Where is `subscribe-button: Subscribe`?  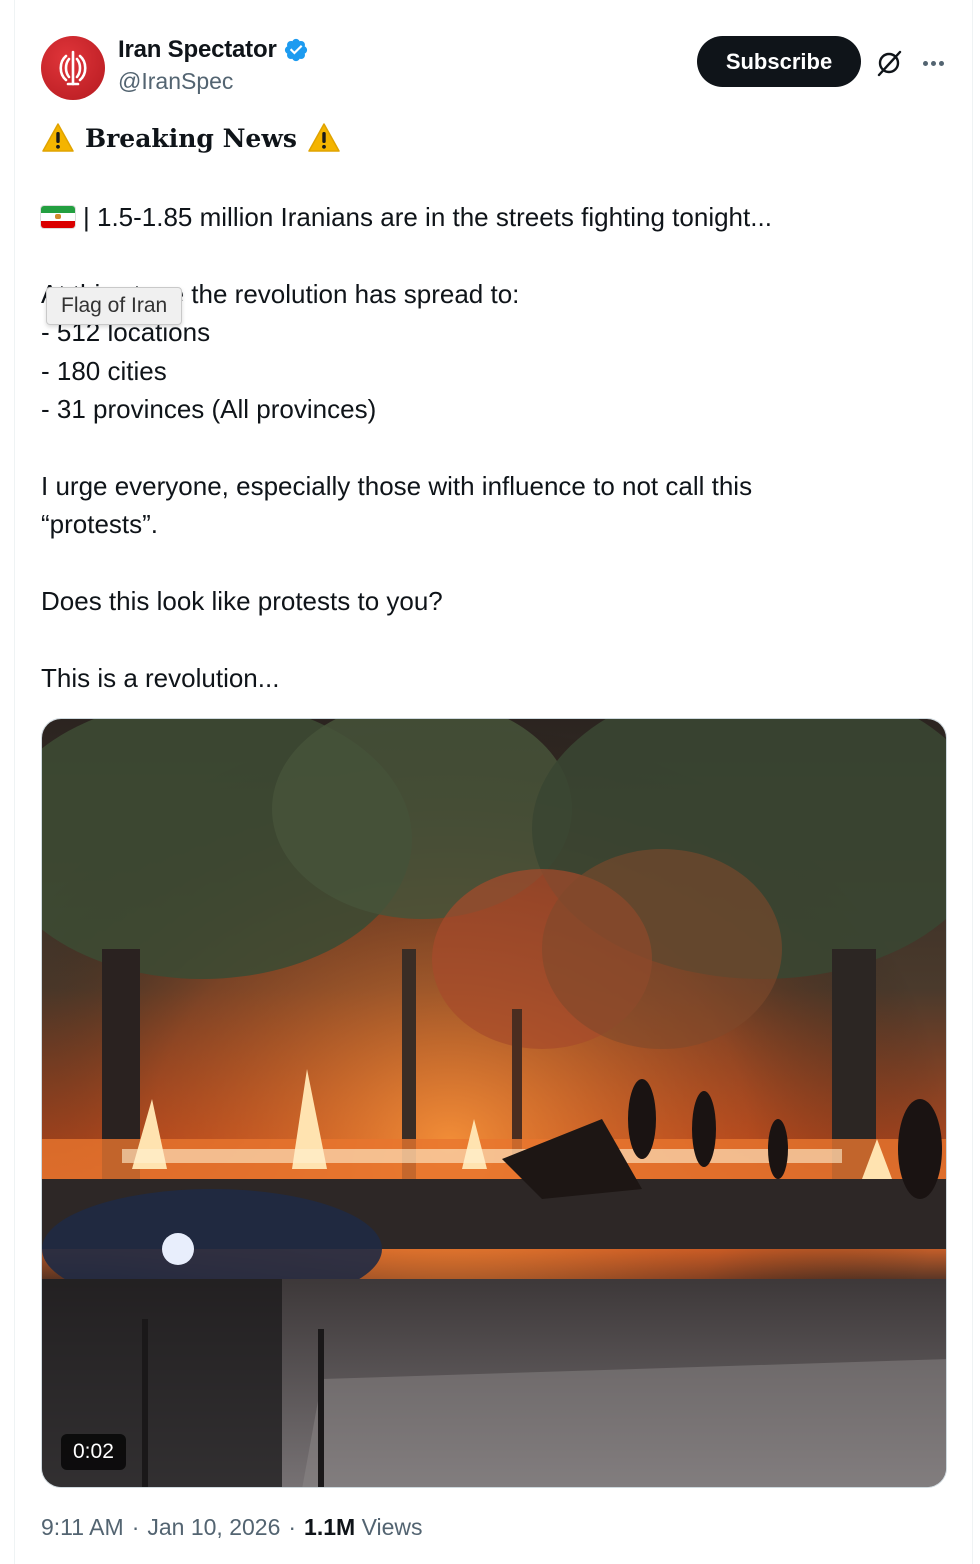 subscribe-button: Subscribe is located at coordinates (779, 61).